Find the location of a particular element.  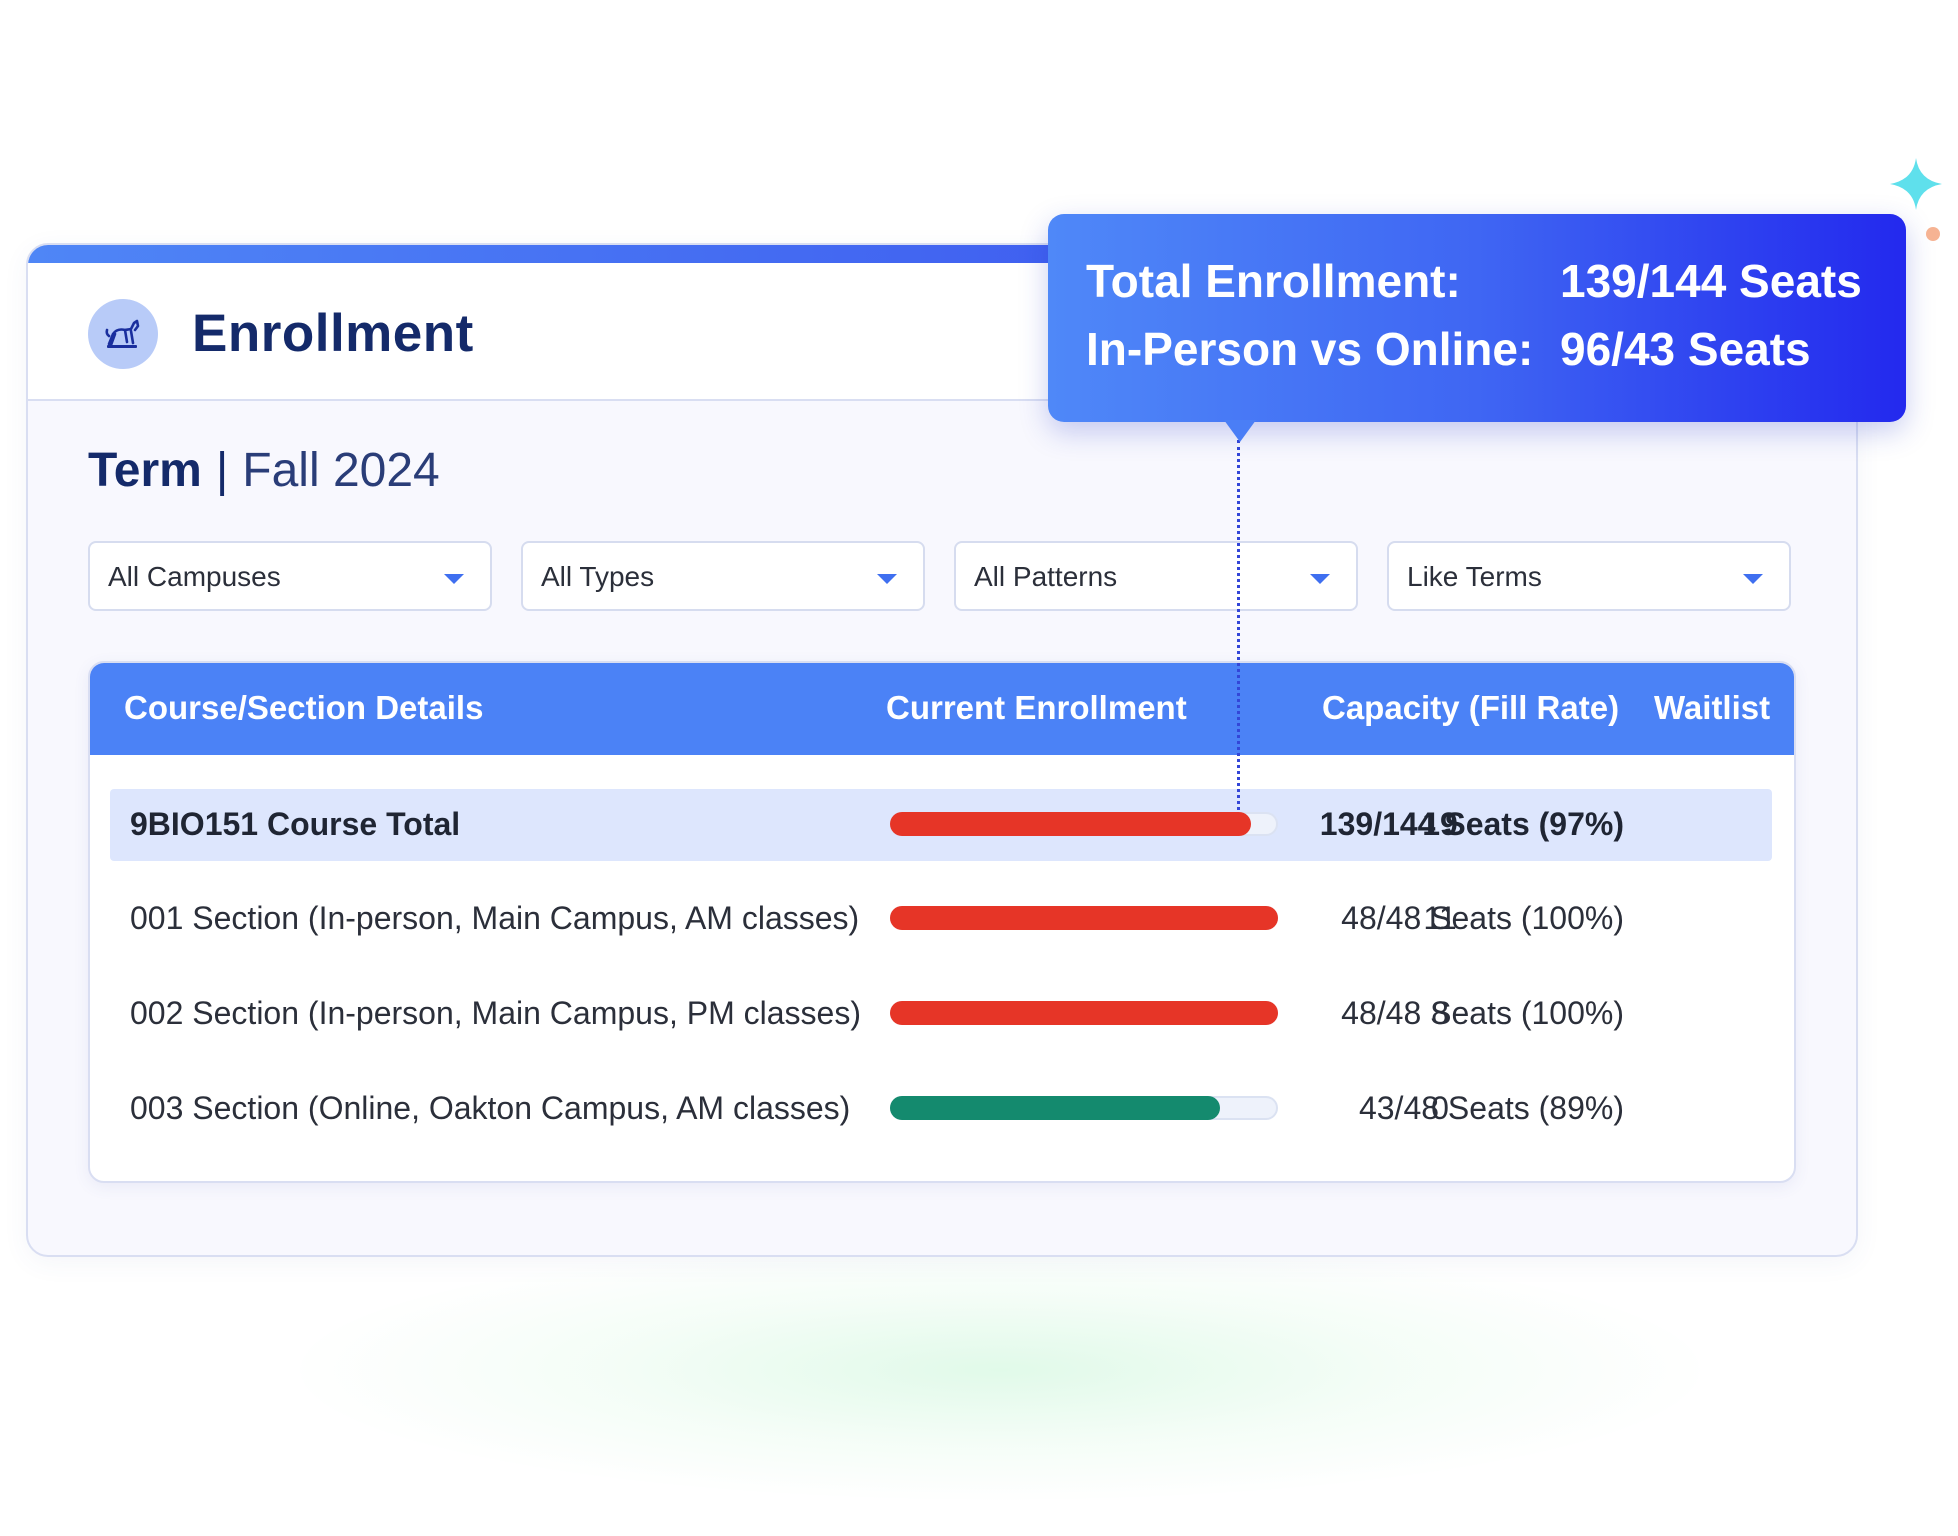

row-waitlist: 8 is located at coordinates (1440, 1013).